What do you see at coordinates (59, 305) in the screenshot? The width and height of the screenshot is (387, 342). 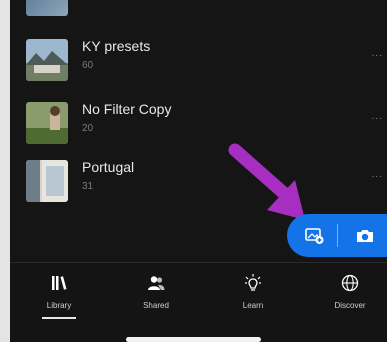 I see `nav-label: Library` at bounding box center [59, 305].